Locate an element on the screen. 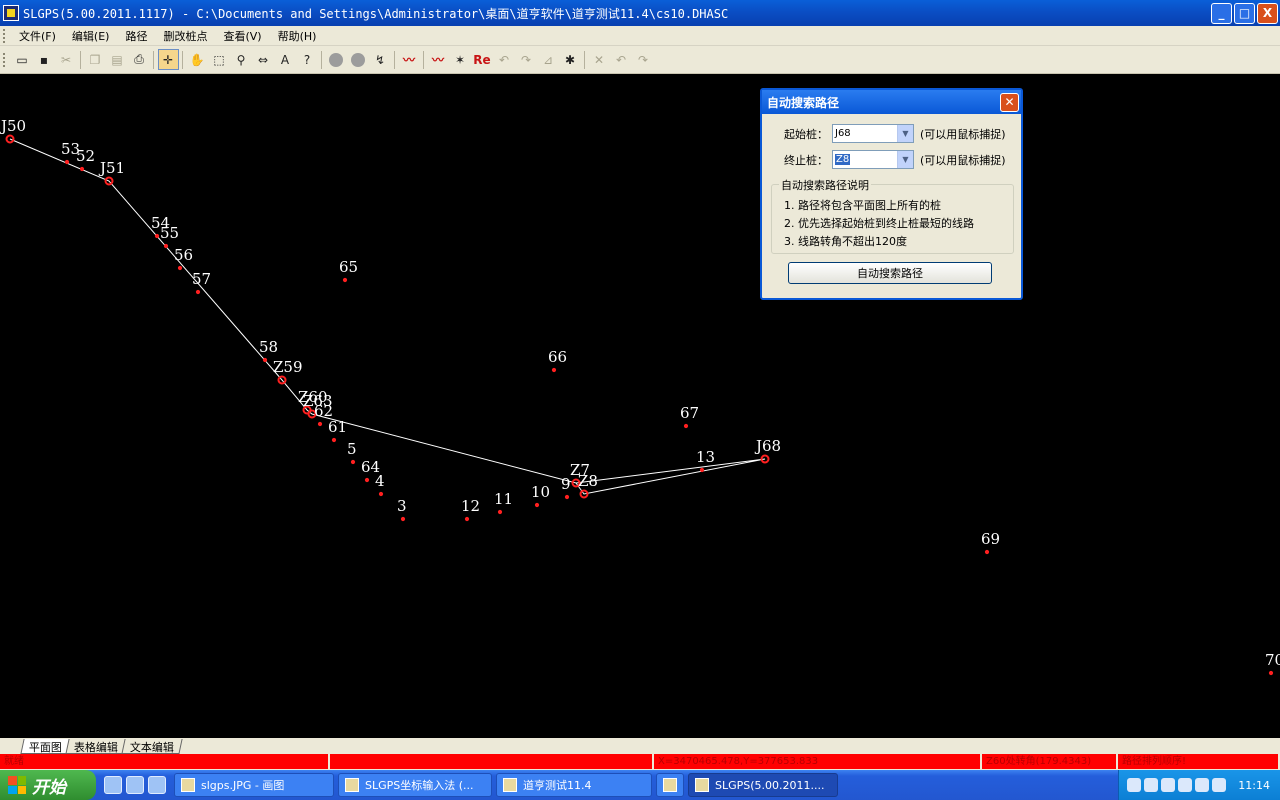 The height and width of the screenshot is (800, 1280). status-empty is located at coordinates (491, 761).